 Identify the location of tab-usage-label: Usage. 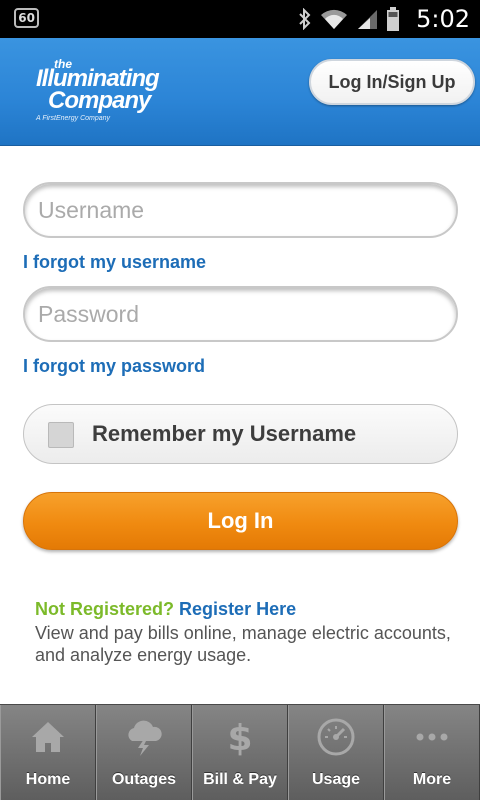
(336, 779).